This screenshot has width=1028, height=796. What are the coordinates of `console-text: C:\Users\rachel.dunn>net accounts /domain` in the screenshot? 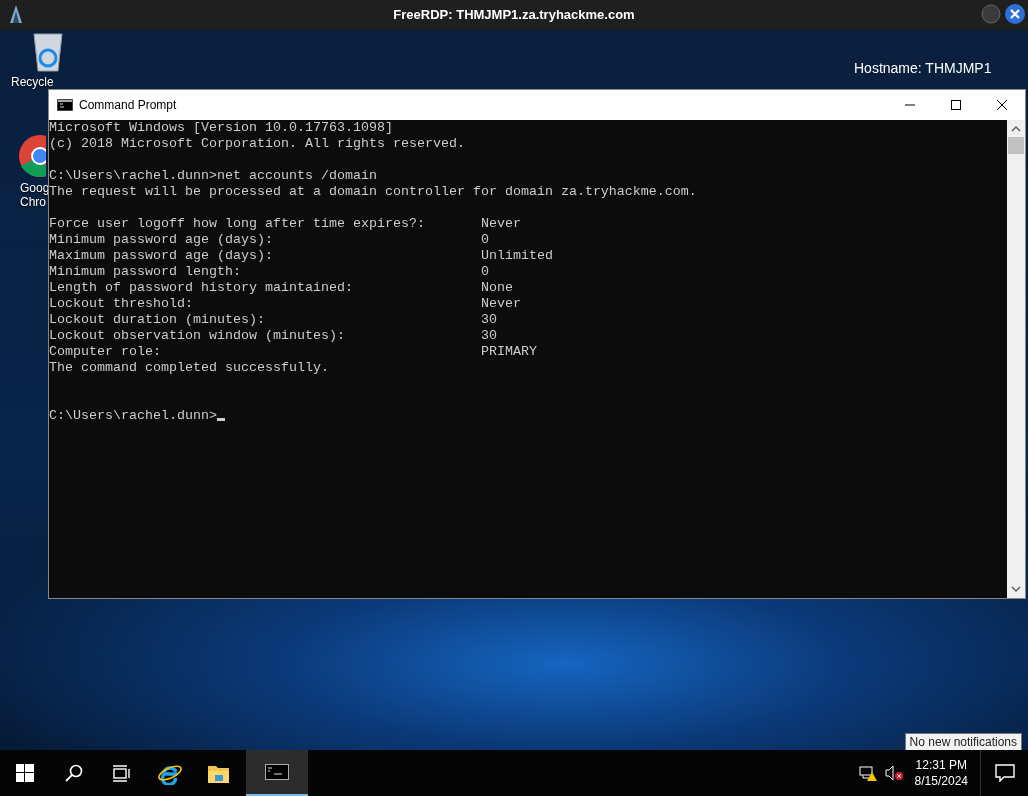 It's located at (213, 175).